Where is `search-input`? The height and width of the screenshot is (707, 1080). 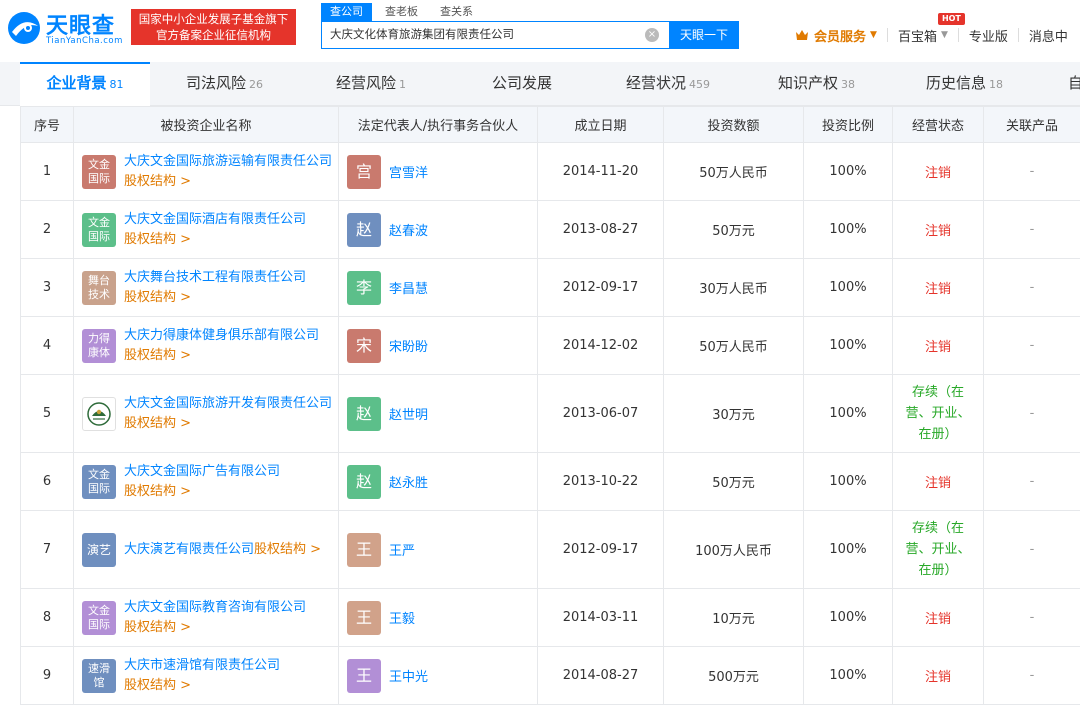 search-input is located at coordinates (485, 34).